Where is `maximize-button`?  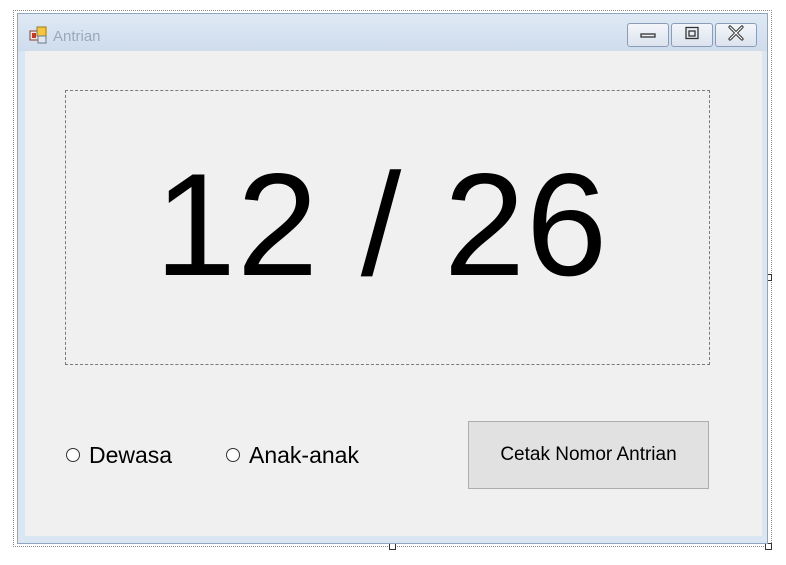 maximize-button is located at coordinates (692, 35).